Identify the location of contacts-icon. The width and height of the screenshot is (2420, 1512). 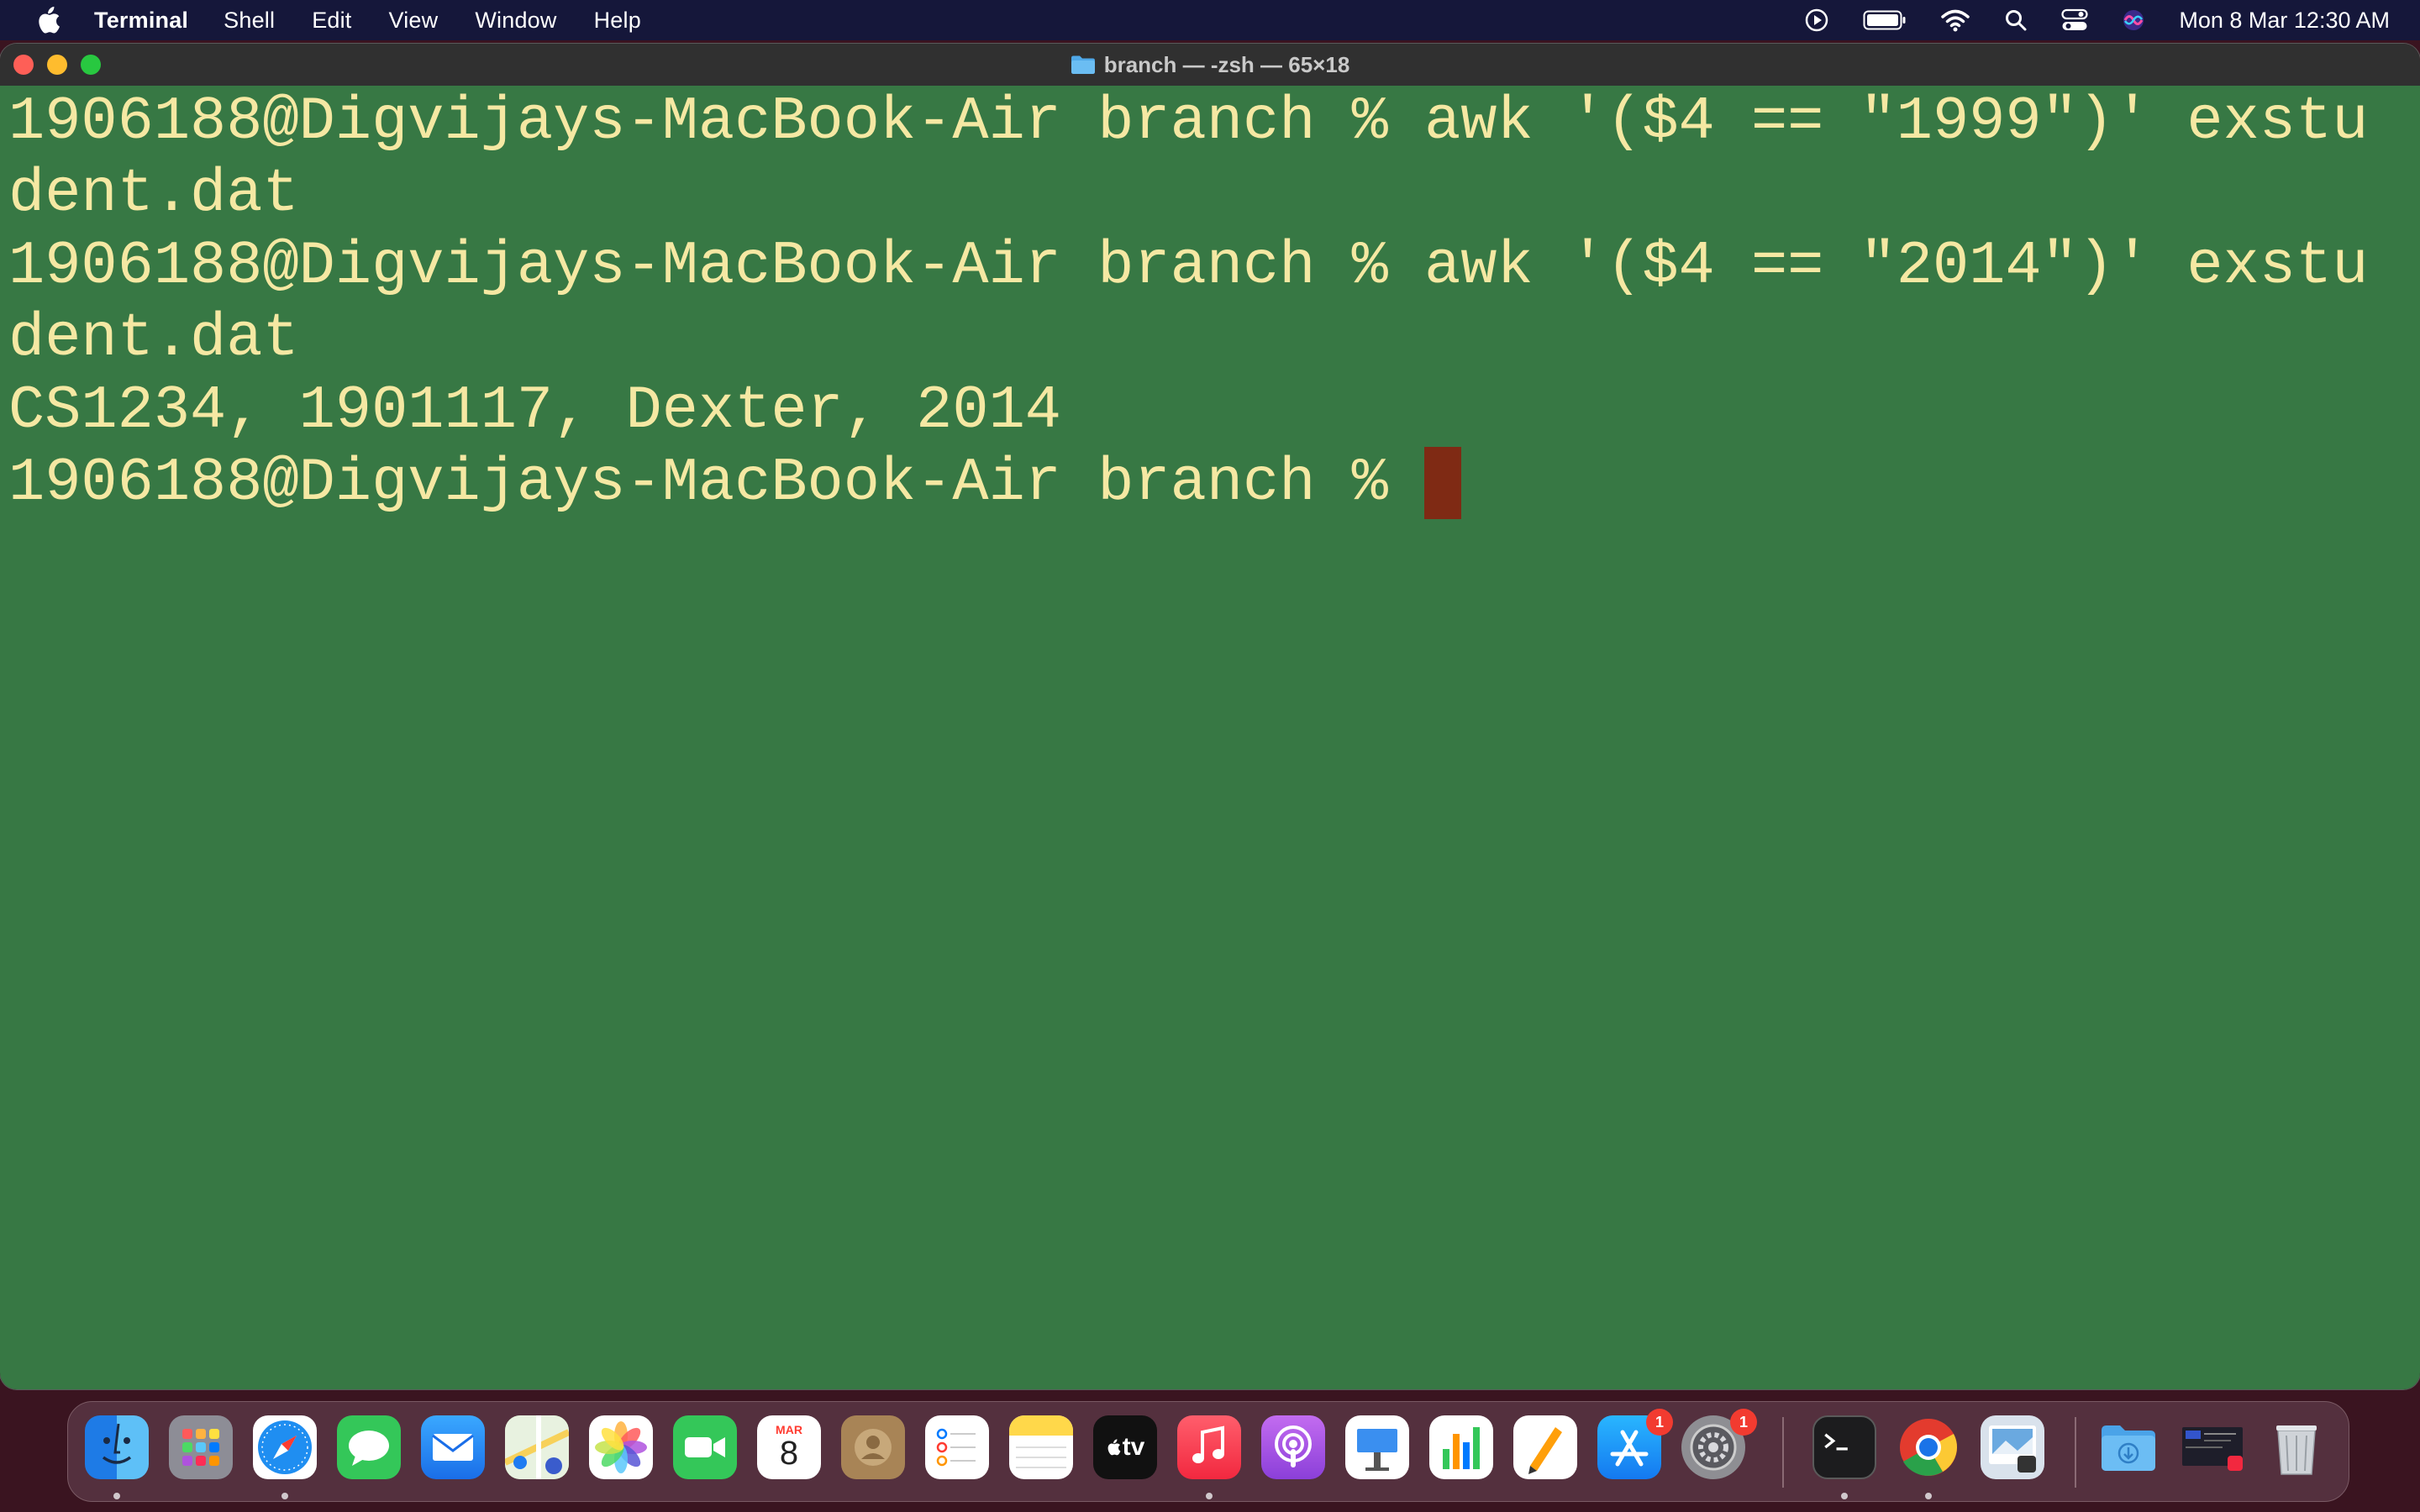
(873, 1447).